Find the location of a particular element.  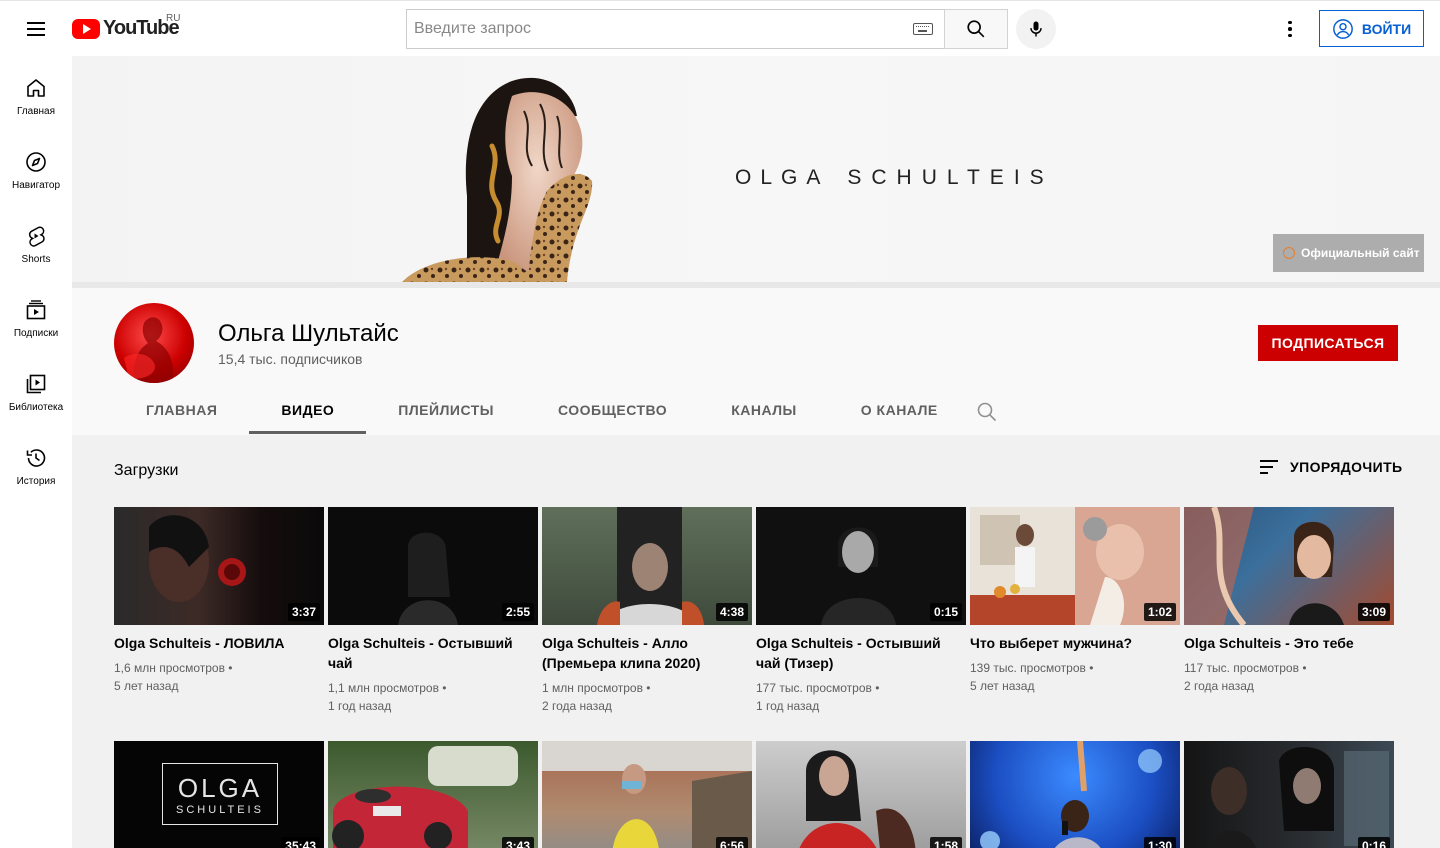

search-input is located at coordinates (660, 29).